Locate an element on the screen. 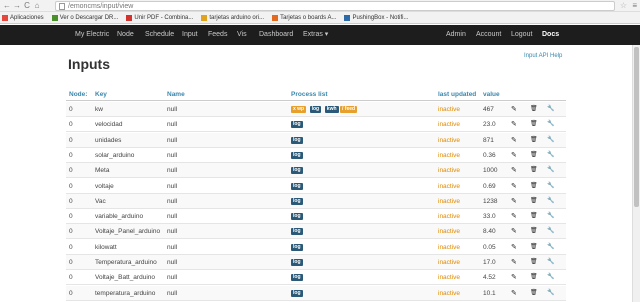 This screenshot has height=302, width=640. table-row: 0 kw null x wp log kwh / feed inactive 467 ✎ 🗑 🔧 is located at coordinates (316, 109).